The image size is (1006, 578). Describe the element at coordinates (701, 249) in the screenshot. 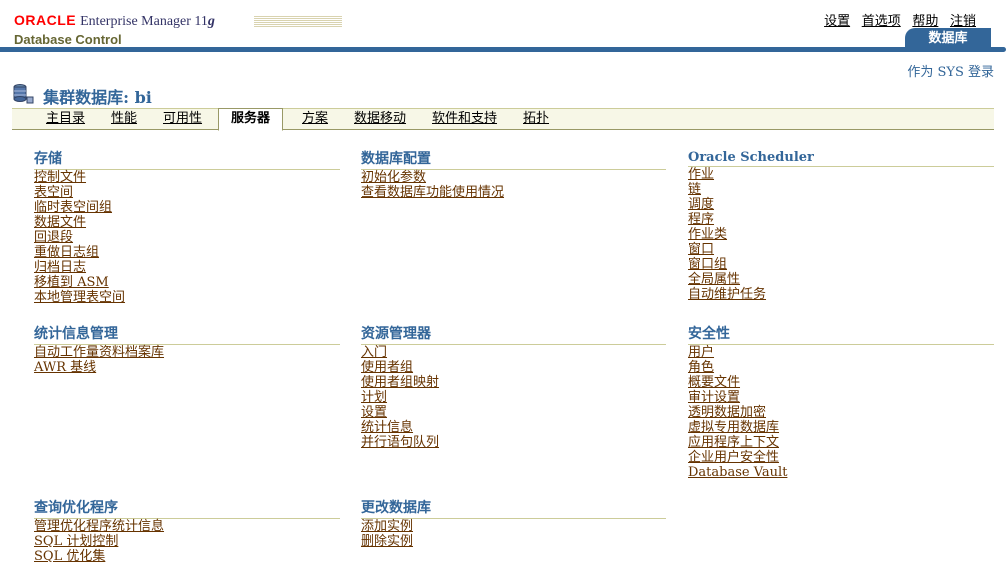

I see `scheduler-link-5: 窗口` at that location.